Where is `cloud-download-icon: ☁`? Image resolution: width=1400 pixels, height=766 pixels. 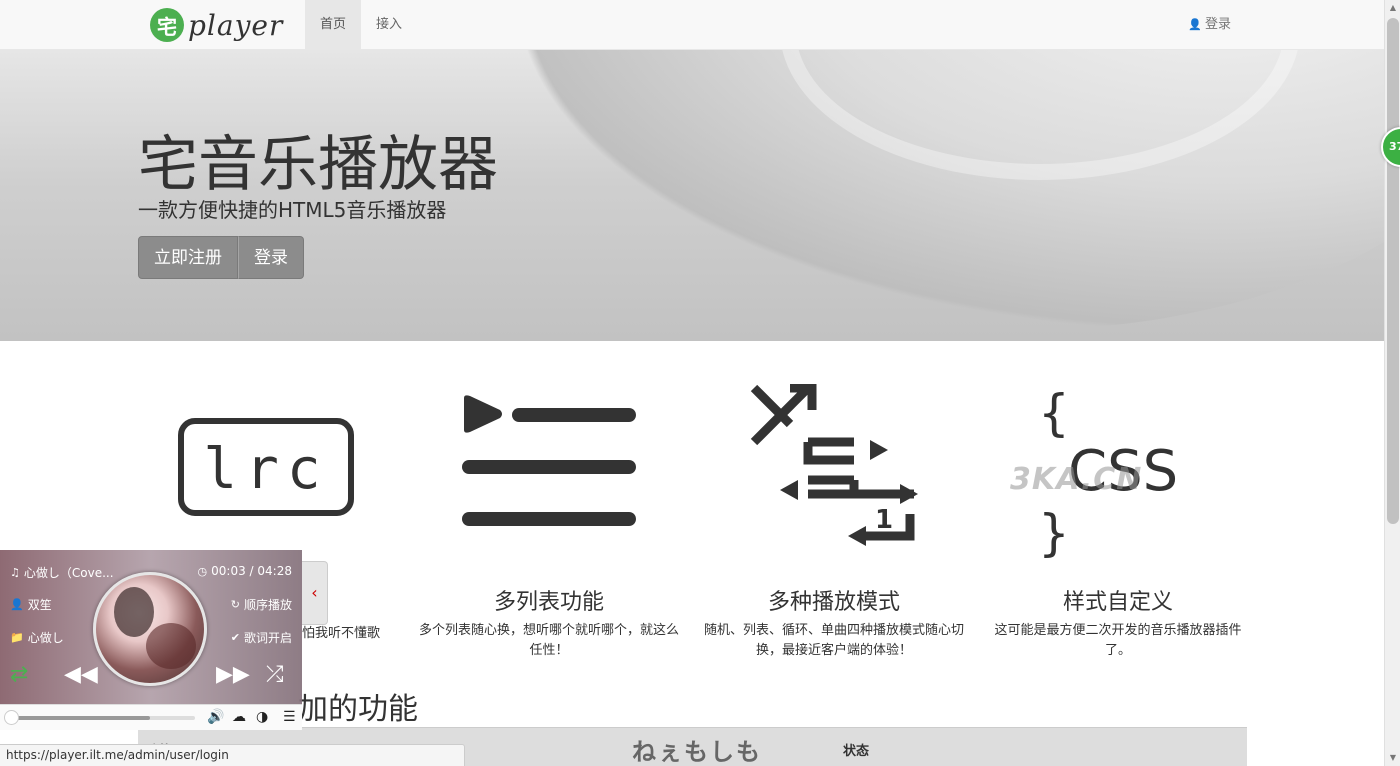
cloud-download-icon: ☁ is located at coordinates (239, 717).